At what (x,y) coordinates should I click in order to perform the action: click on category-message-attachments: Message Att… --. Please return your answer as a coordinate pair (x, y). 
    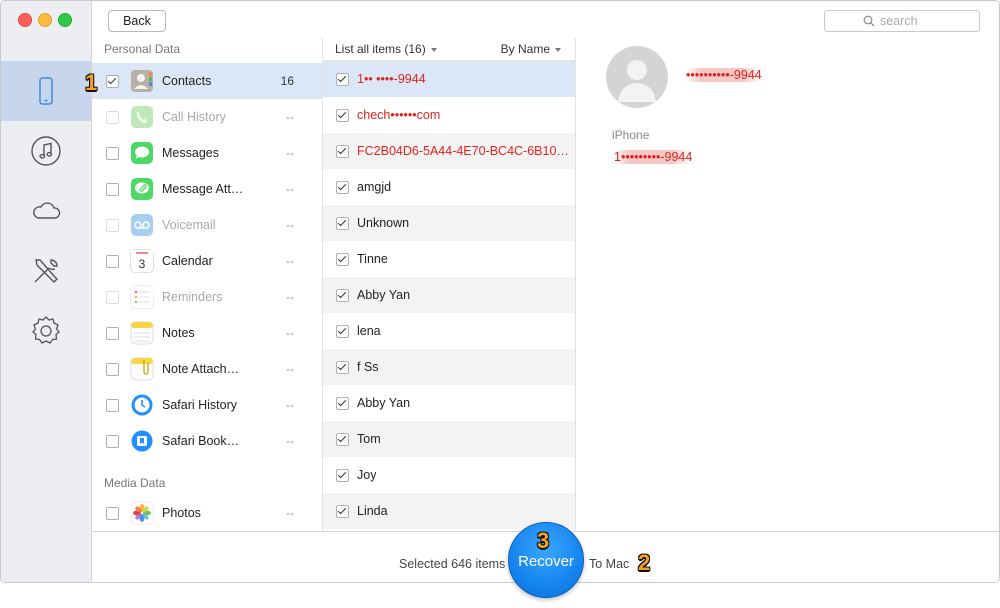
    Looking at the image, I should click on (207, 189).